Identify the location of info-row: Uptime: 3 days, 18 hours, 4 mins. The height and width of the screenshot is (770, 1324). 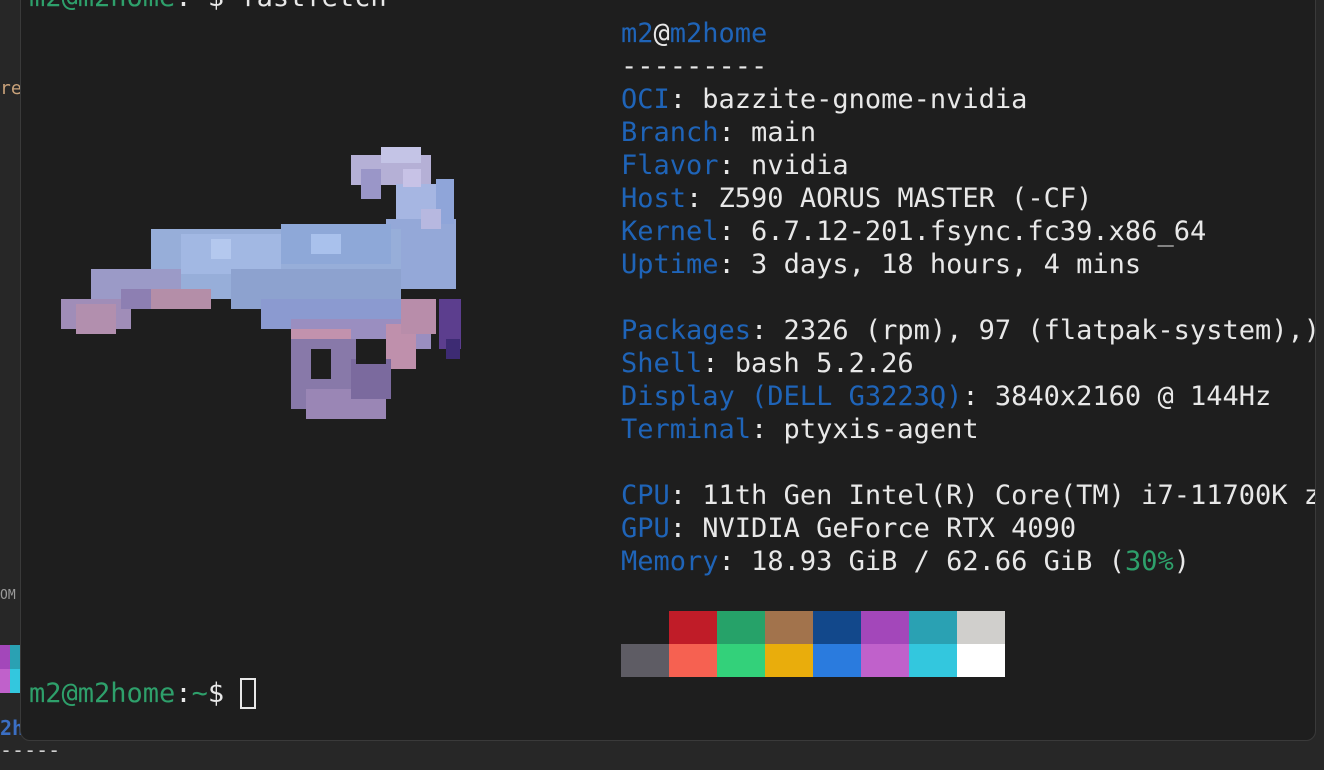
(881, 264).